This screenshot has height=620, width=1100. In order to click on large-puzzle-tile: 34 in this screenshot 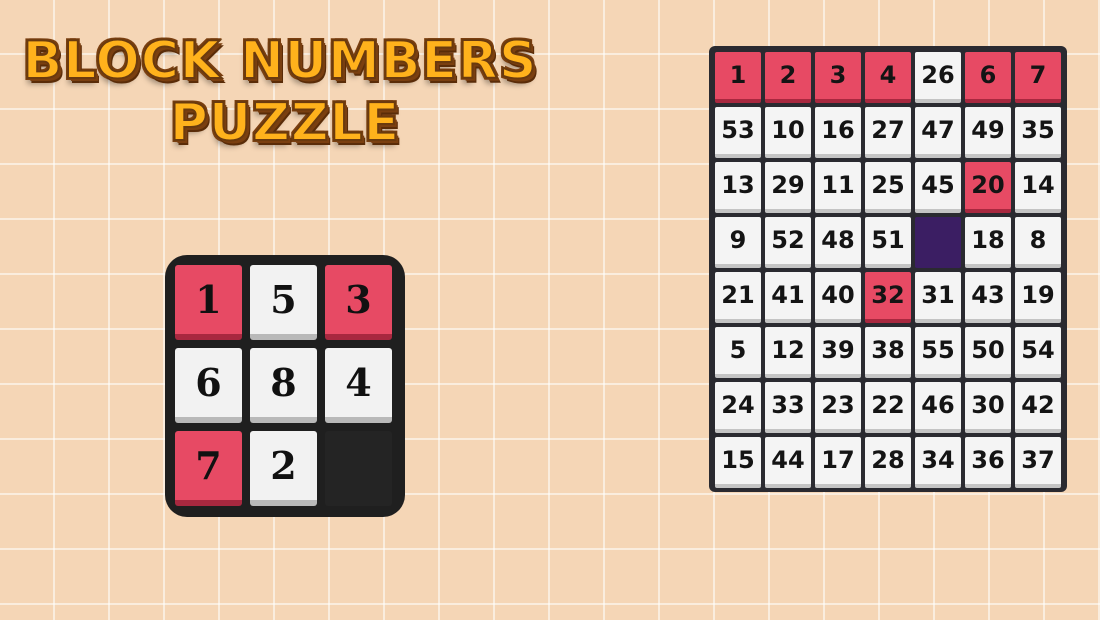, I will do `click(938, 462)`.